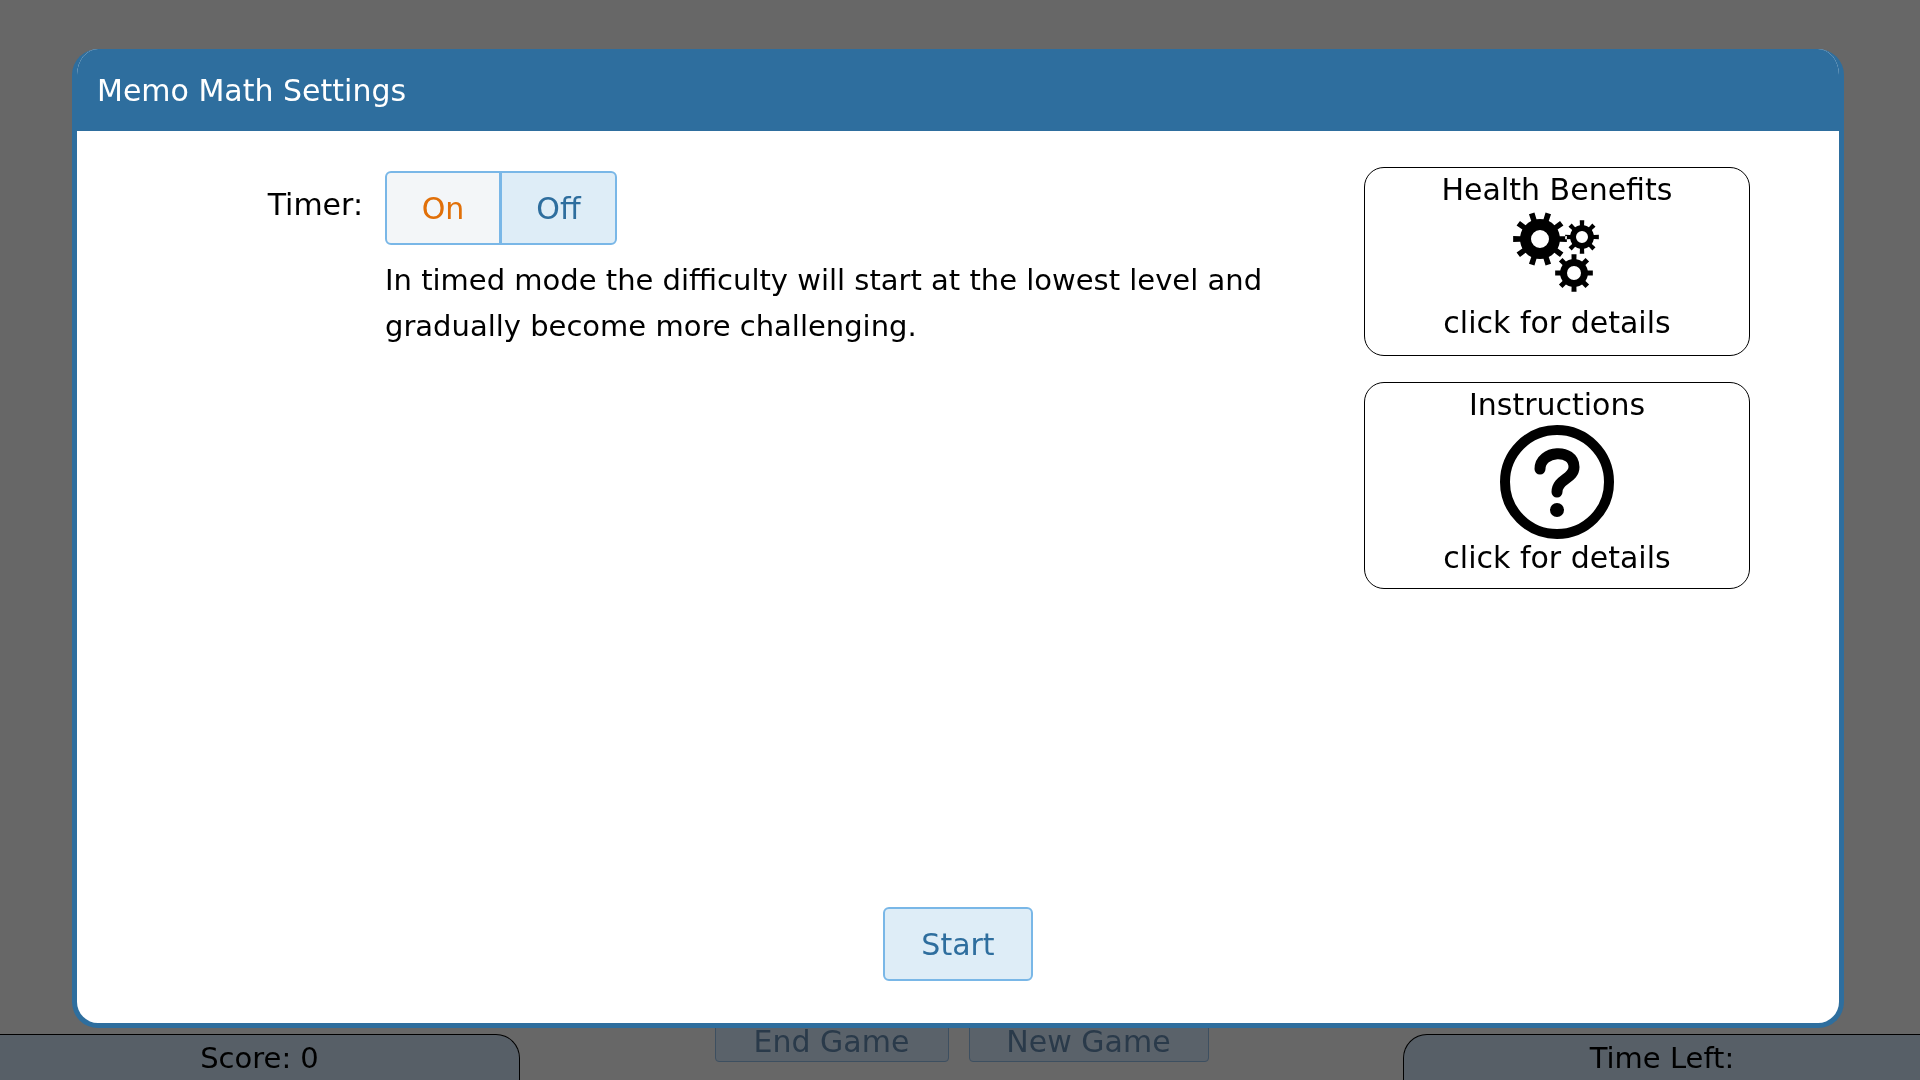  I want to click on timer-option: On, so click(443, 208).